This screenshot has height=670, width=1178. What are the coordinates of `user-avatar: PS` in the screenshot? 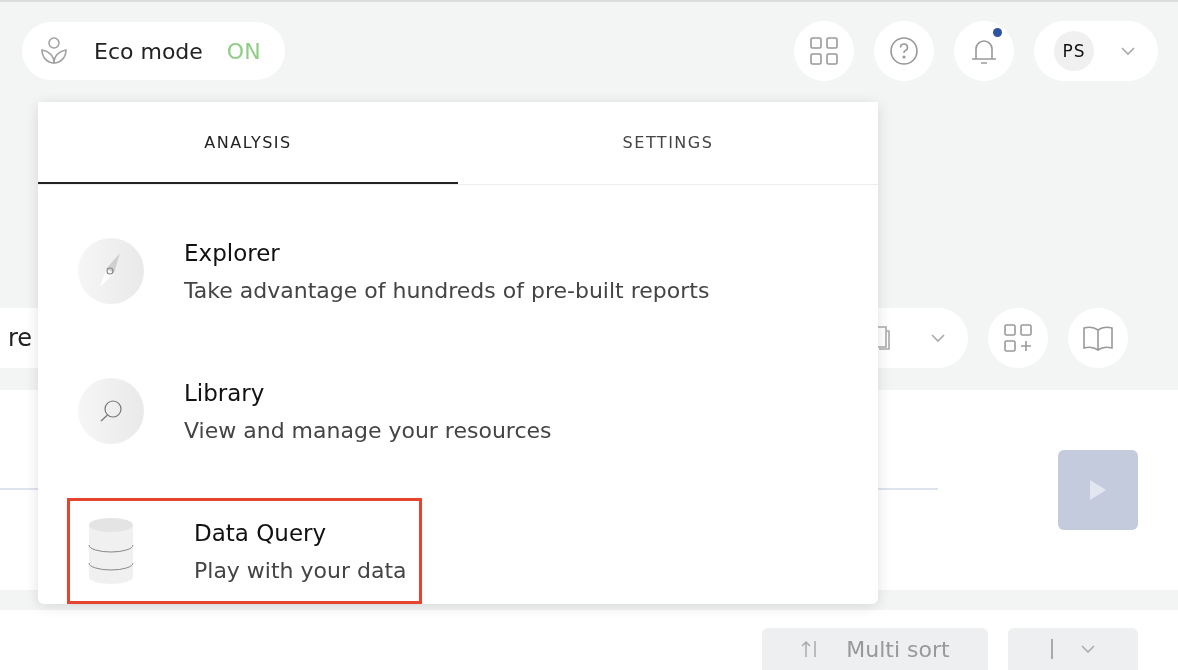 It's located at (1074, 51).